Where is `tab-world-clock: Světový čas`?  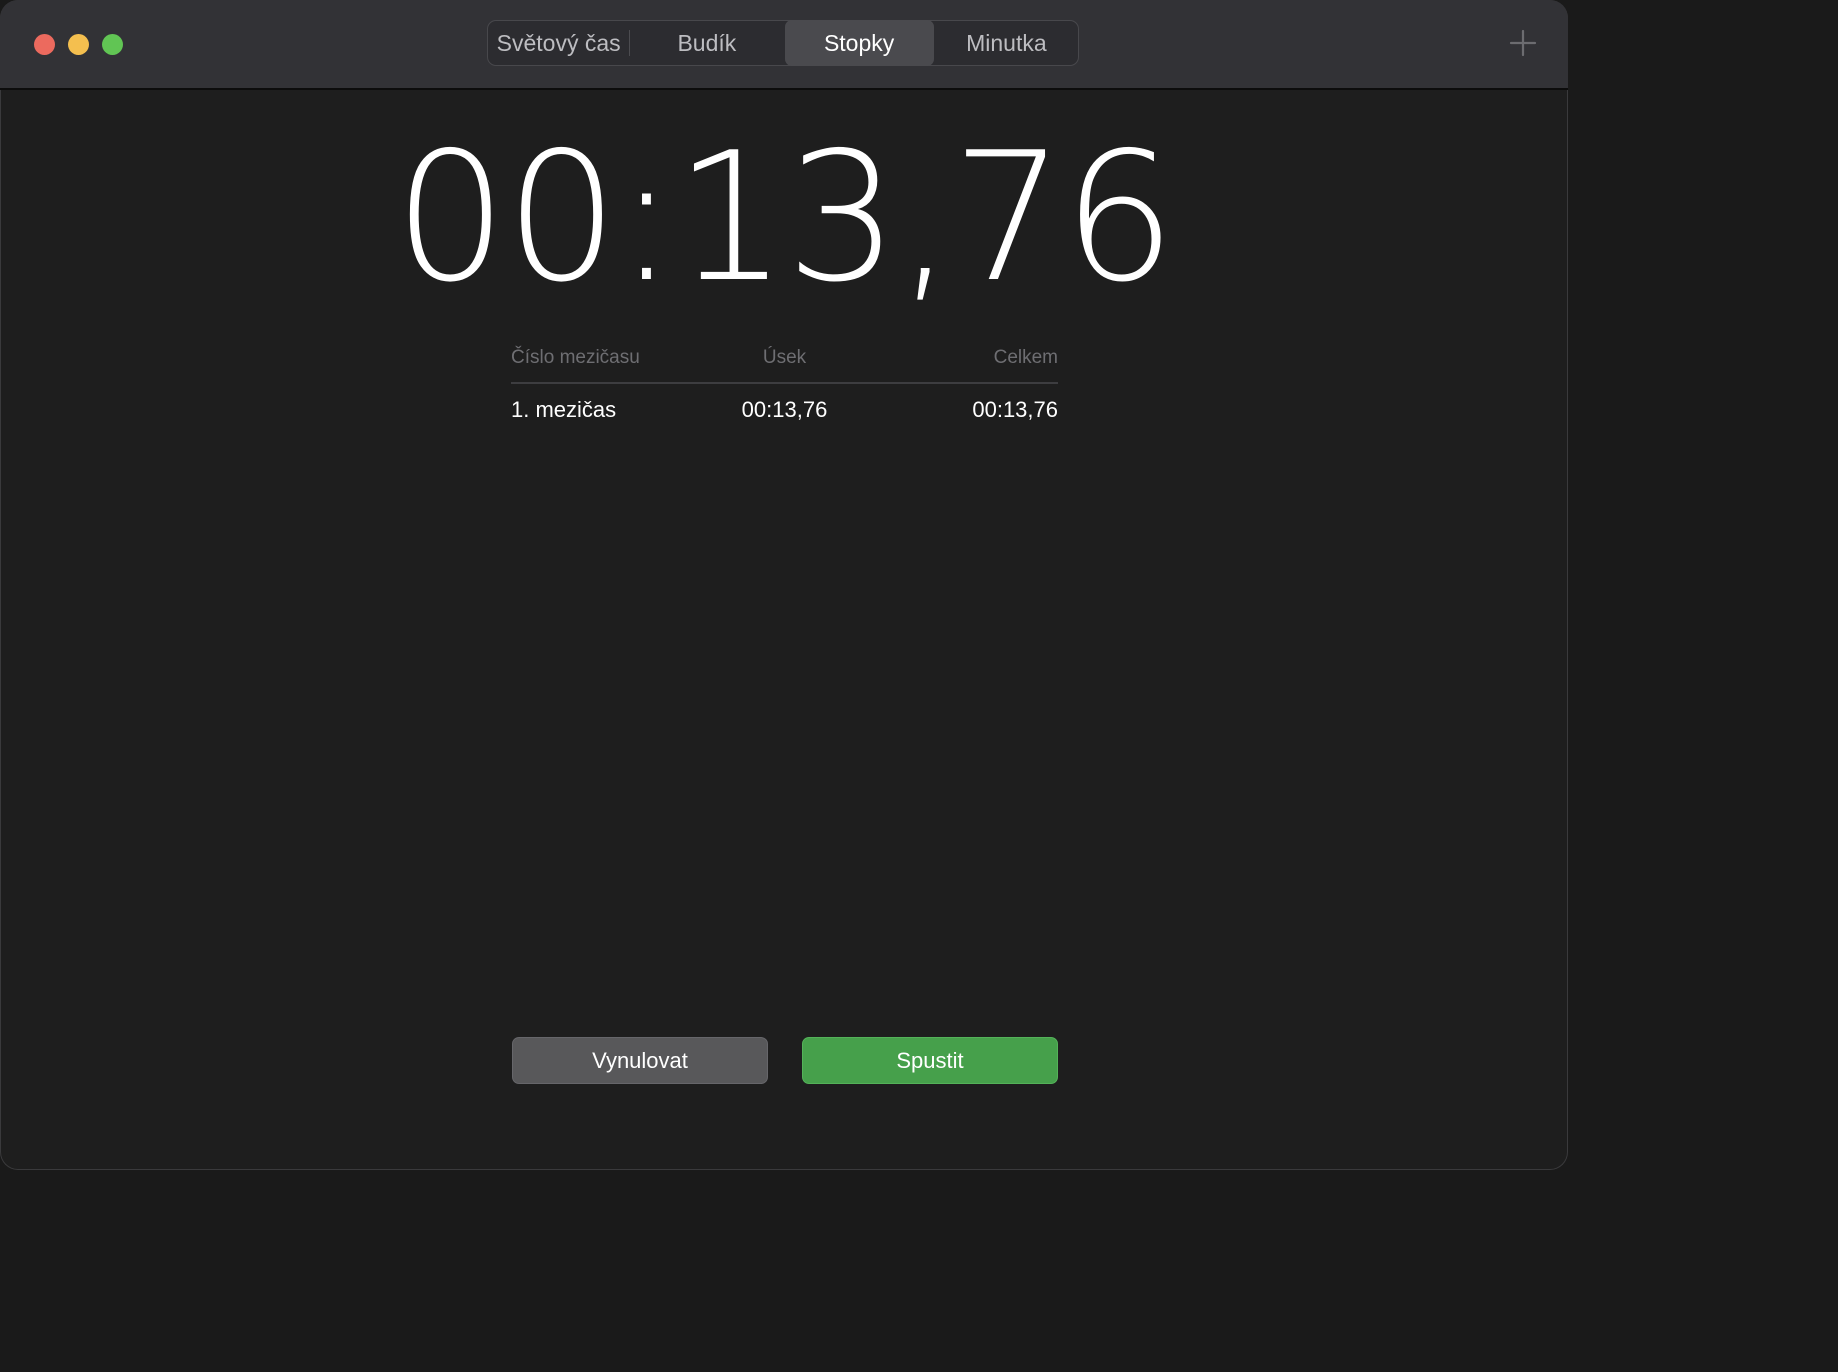
tab-world-clock: Světový čas is located at coordinates (558, 43).